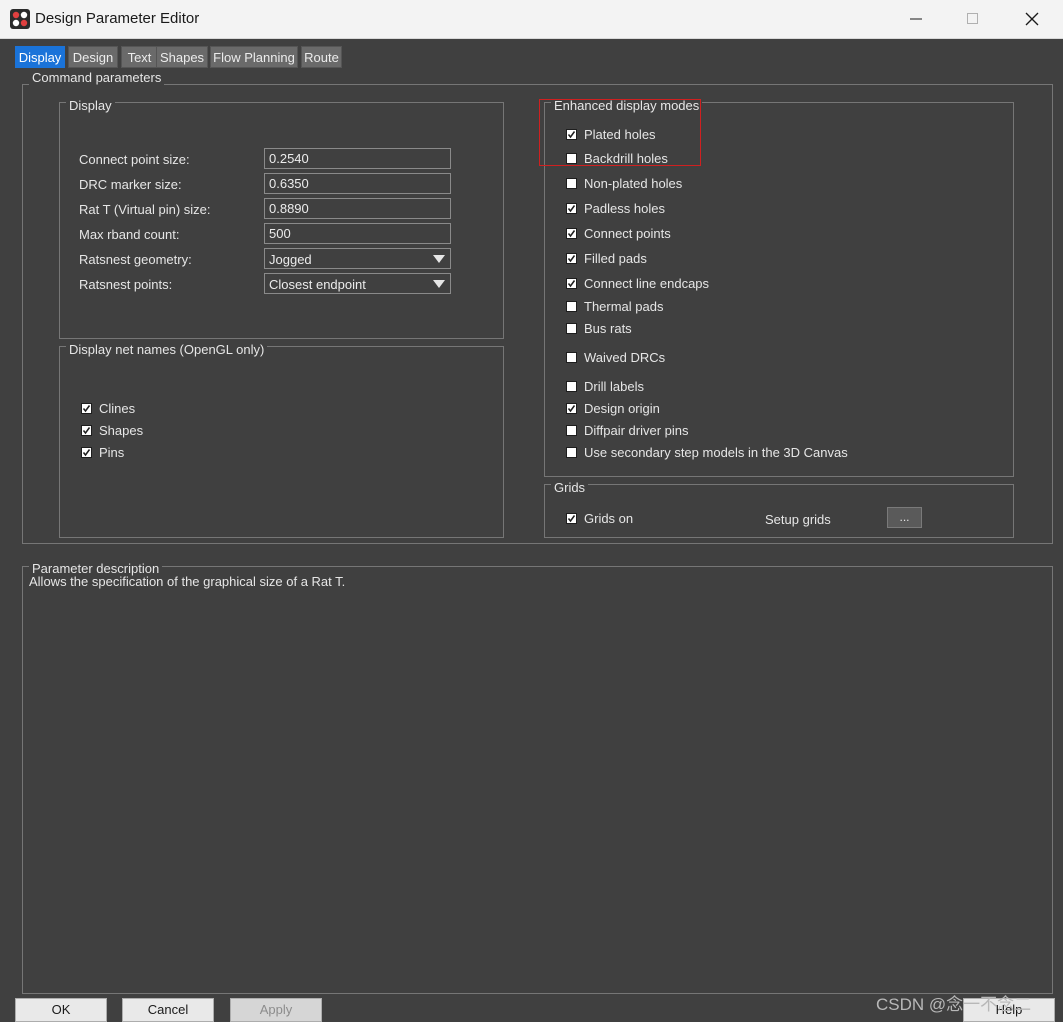  Describe the element at coordinates (97, 77) in the screenshot. I see `command-parameters-label: Command parameters` at that location.